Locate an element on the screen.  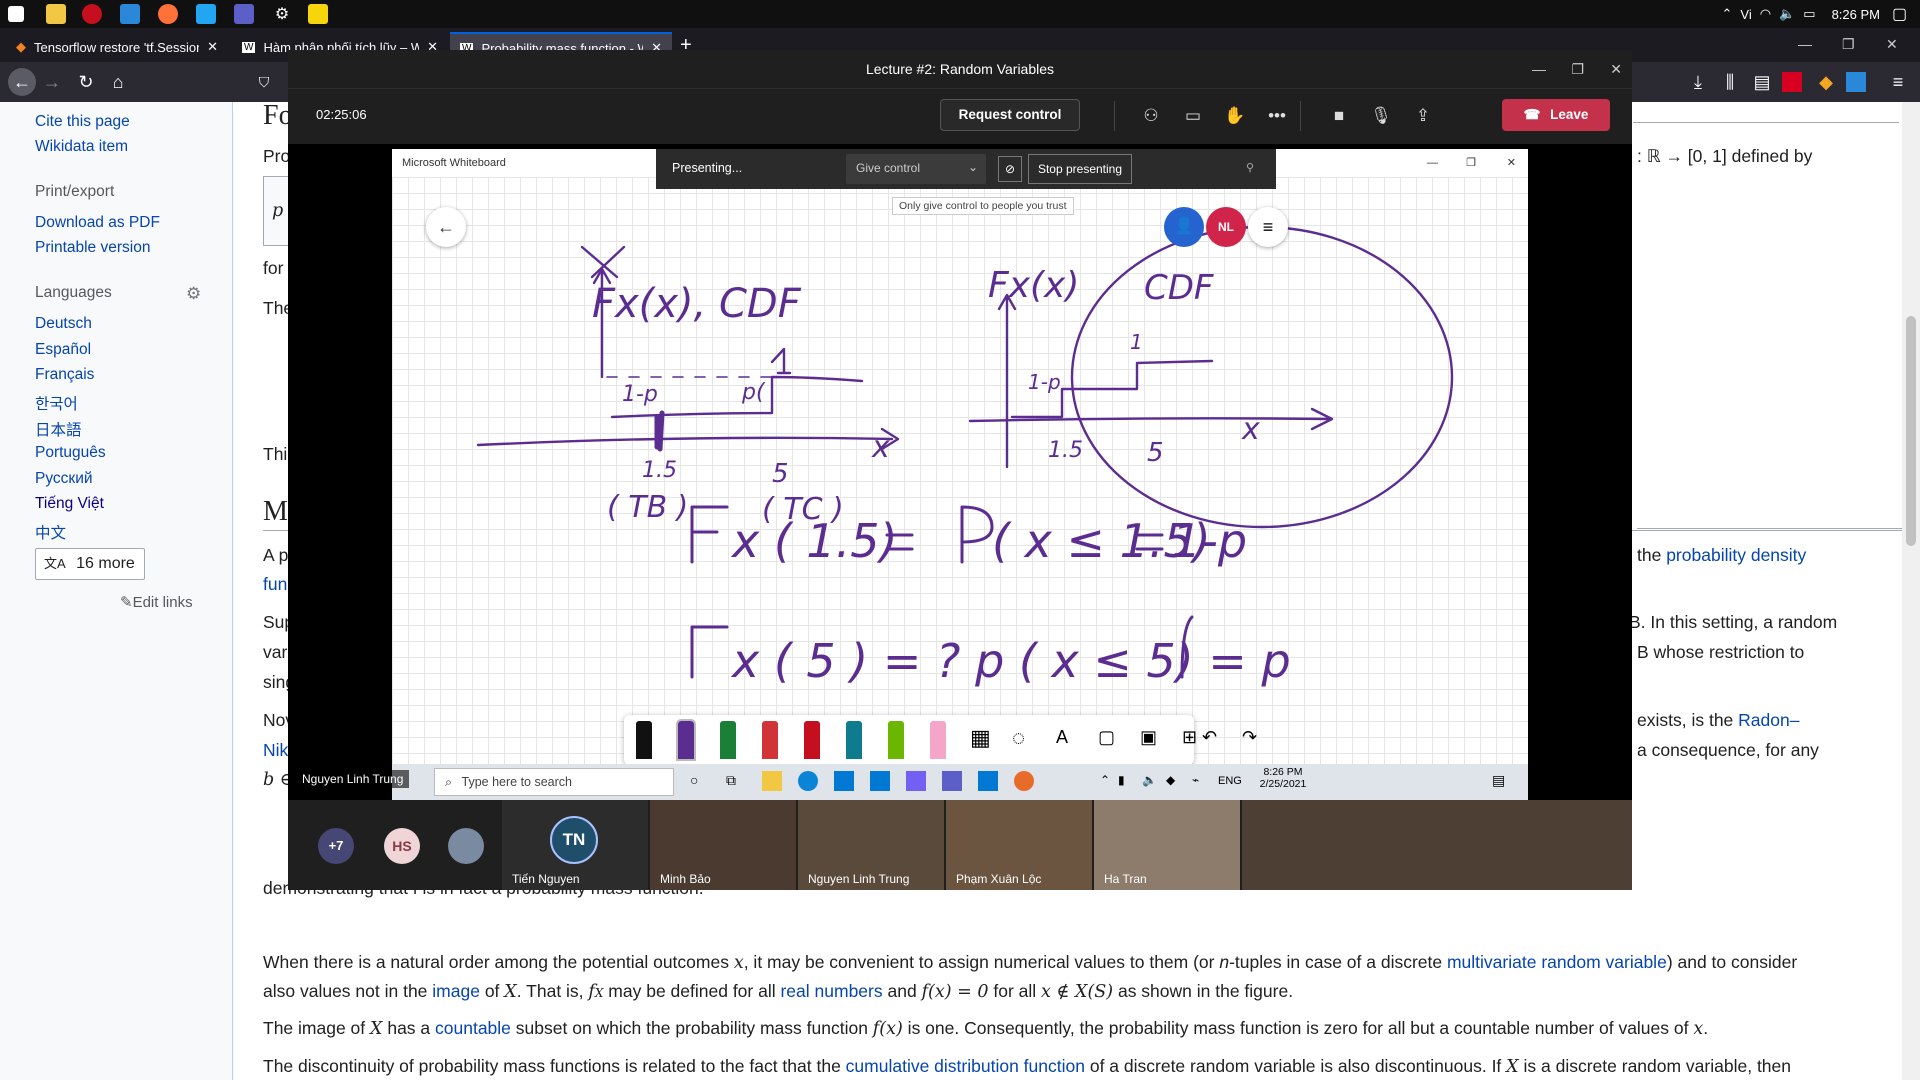
pen-darkred-icon is located at coordinates (812, 740).